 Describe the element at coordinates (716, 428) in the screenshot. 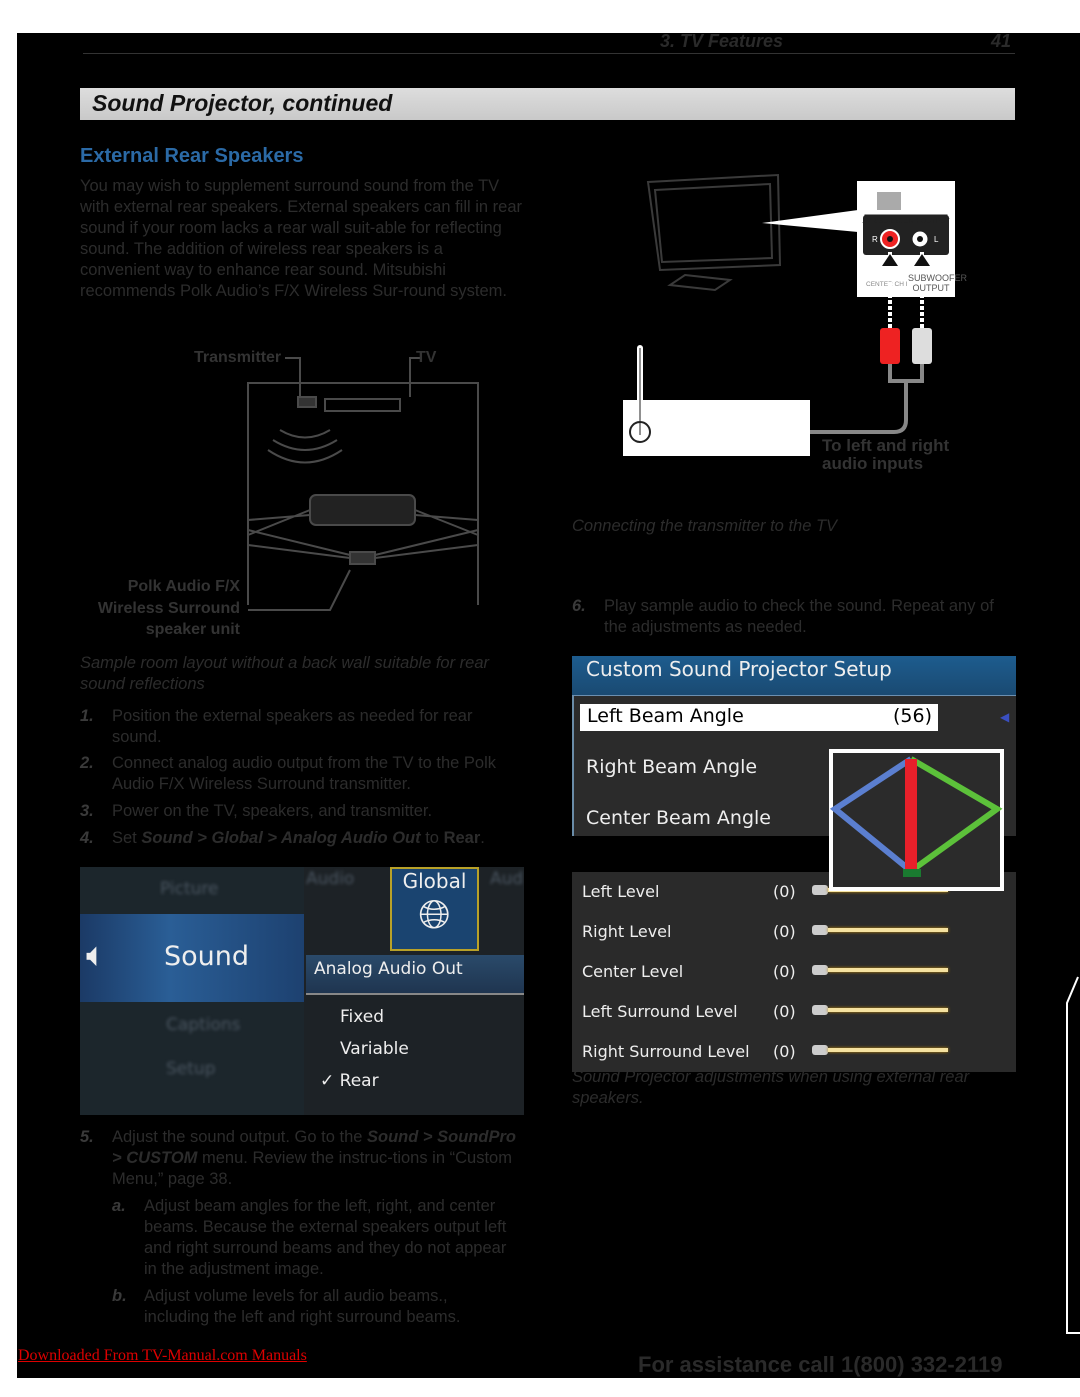

I see `transmitter-box` at that location.